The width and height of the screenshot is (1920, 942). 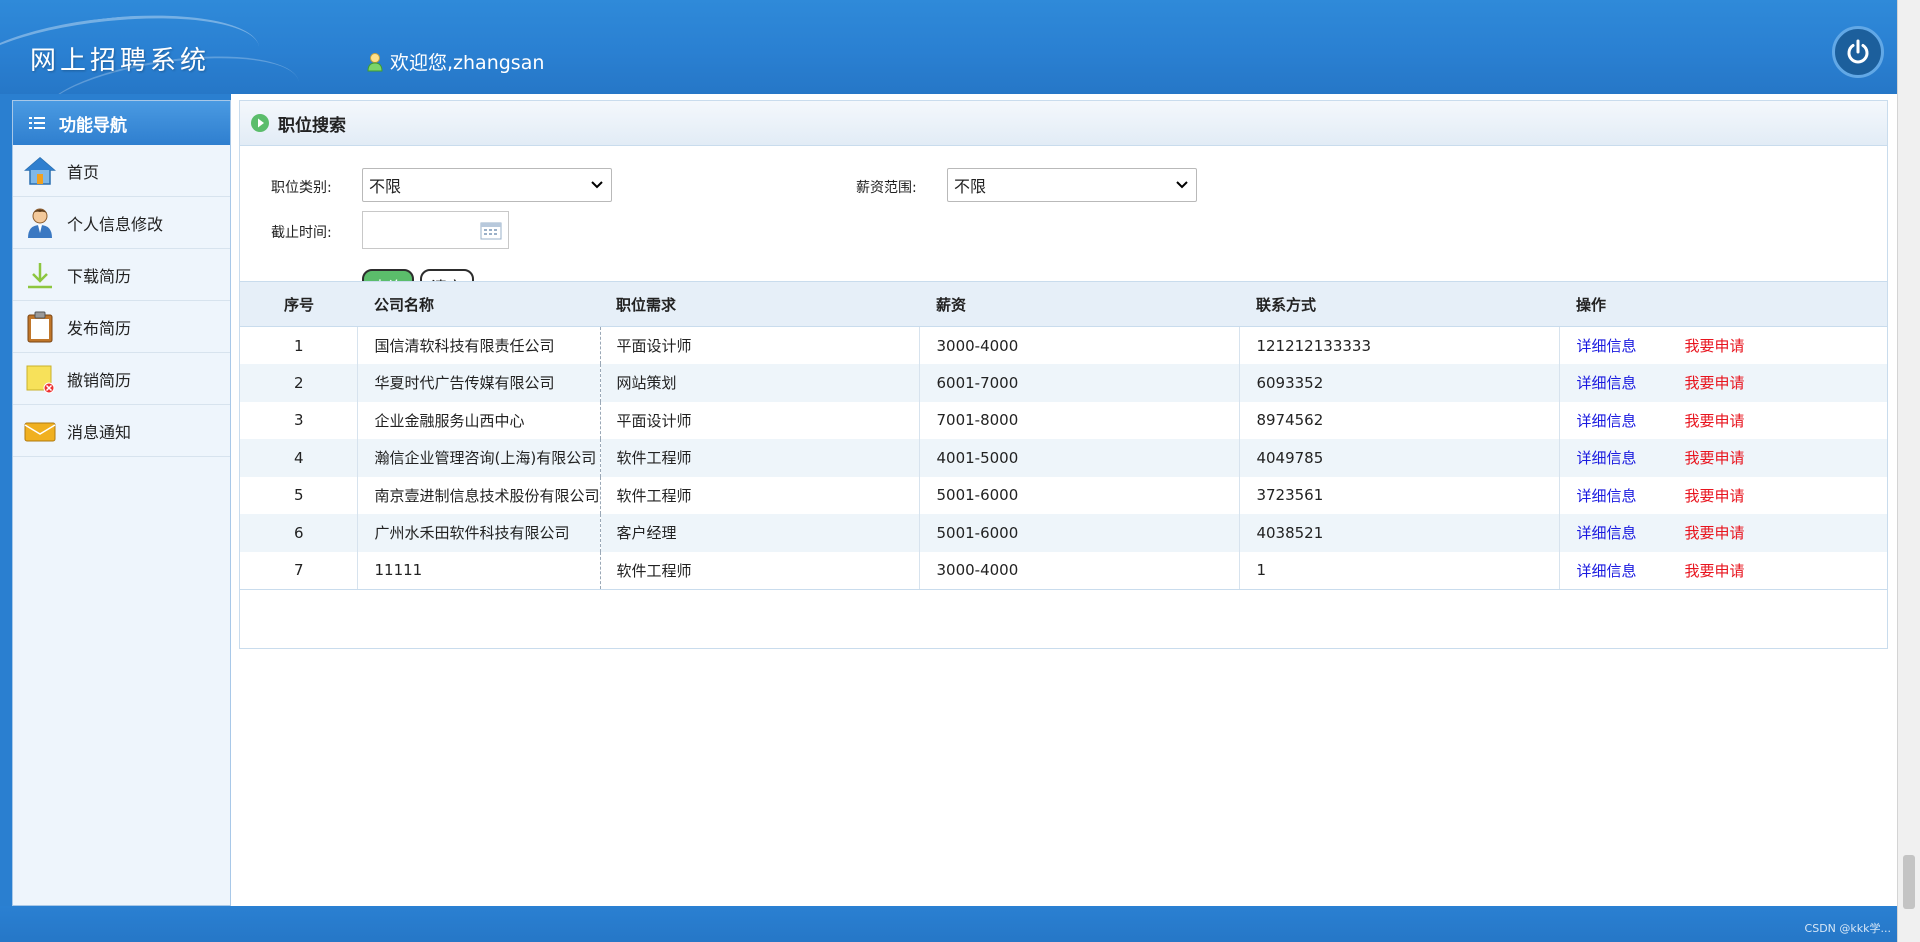 What do you see at coordinates (1079, 304) in the screenshot?
I see `column-header-salary: 薪资` at bounding box center [1079, 304].